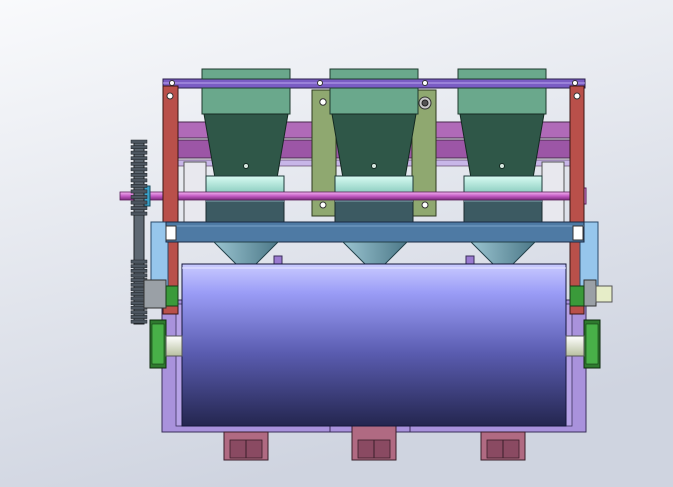  Describe the element at coordinates (375, 232) in the screenshot. I see `cross-beam` at that location.